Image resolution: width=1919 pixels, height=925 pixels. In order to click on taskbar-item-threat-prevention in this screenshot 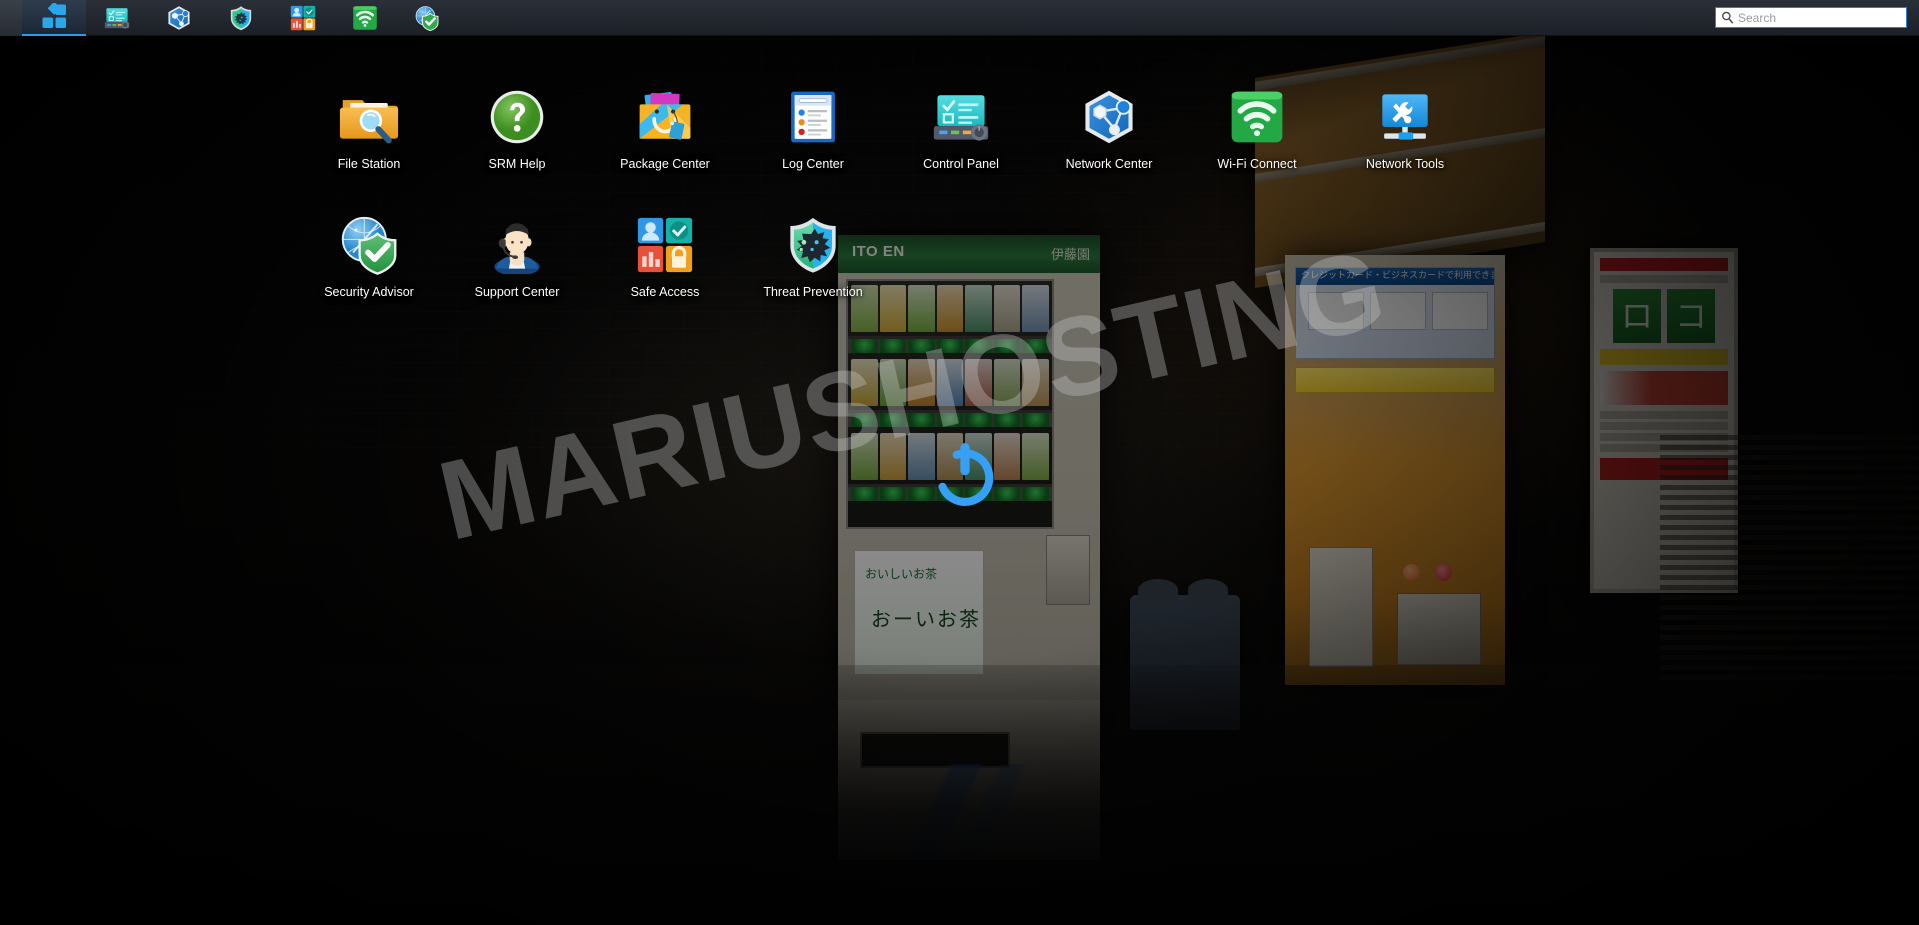, I will do `click(241, 18)`.